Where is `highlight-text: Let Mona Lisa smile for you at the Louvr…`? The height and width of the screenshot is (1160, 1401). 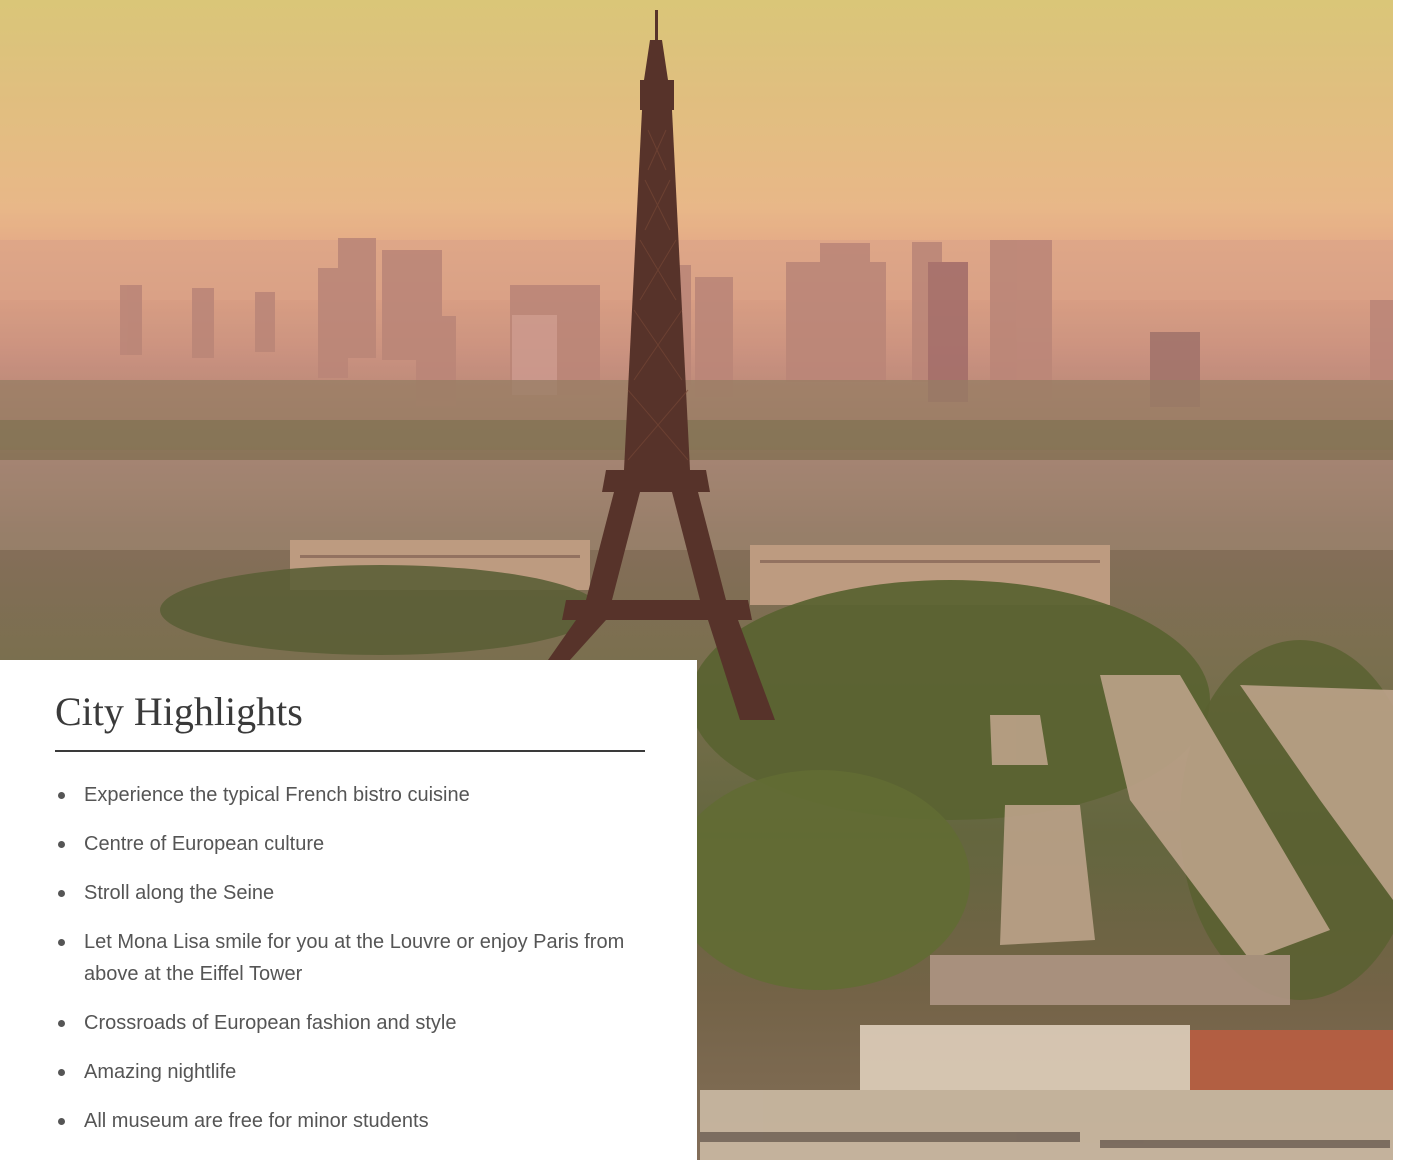 highlight-text: Let Mona Lisa smile for you at the Louvr… is located at coordinates (354, 958).